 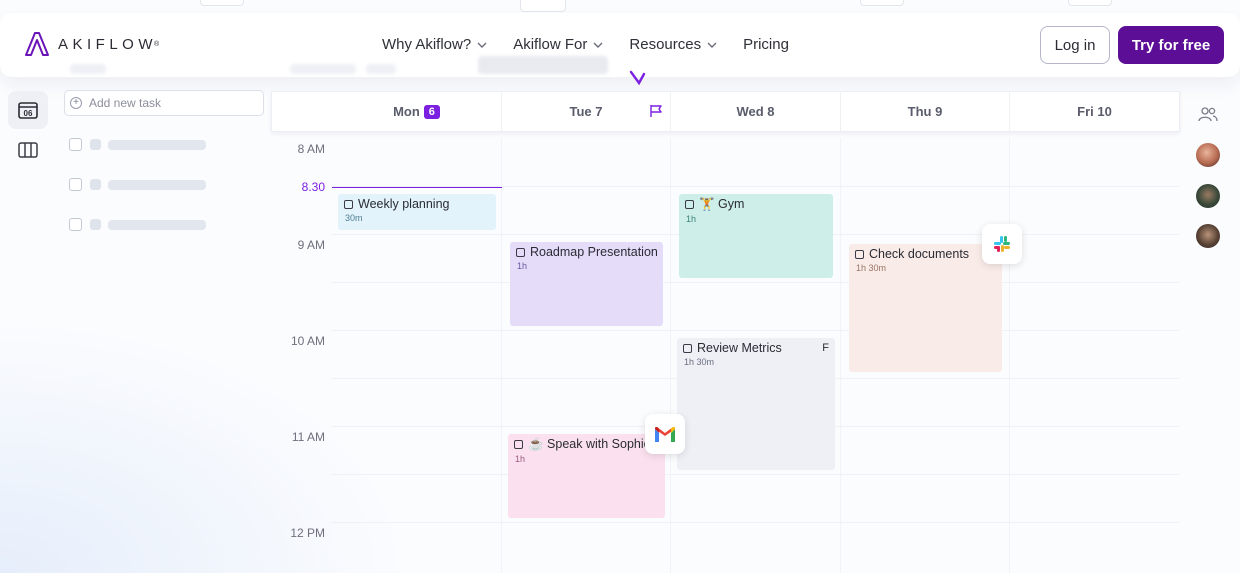 I want to click on brand-name: AKIFLOW, so click(x=108, y=44).